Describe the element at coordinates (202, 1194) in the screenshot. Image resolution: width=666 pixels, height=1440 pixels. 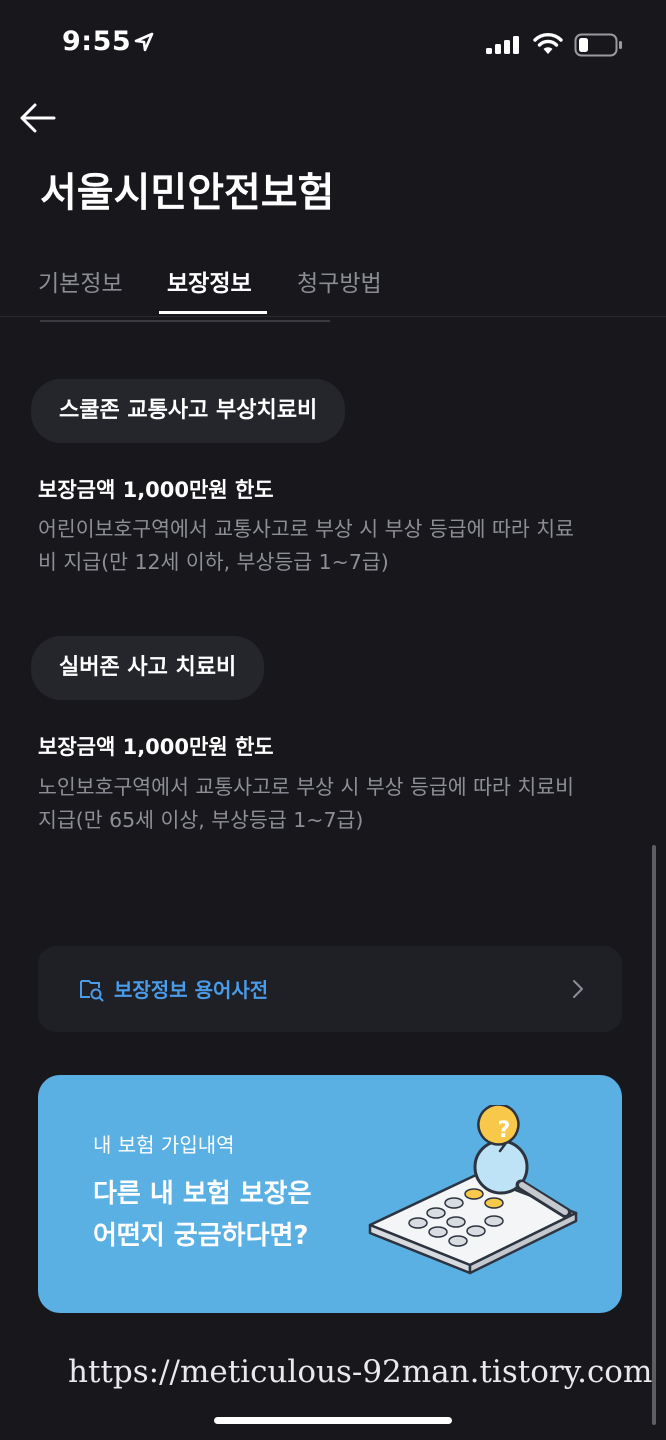
I see `banner-headline-line: 다른 내 보험 보장은` at that location.